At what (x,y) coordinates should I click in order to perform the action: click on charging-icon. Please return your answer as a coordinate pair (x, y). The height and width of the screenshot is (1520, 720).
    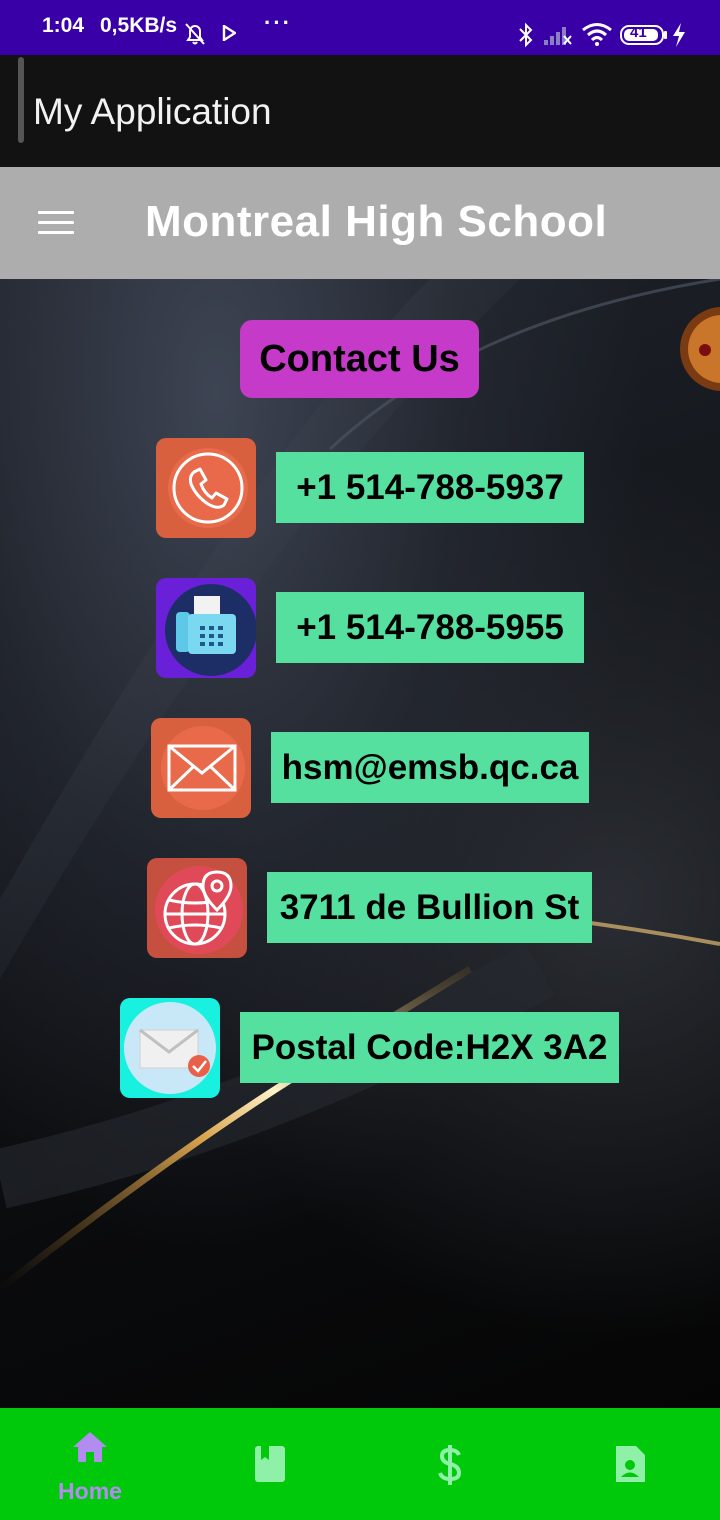
    Looking at the image, I should click on (679, 35).